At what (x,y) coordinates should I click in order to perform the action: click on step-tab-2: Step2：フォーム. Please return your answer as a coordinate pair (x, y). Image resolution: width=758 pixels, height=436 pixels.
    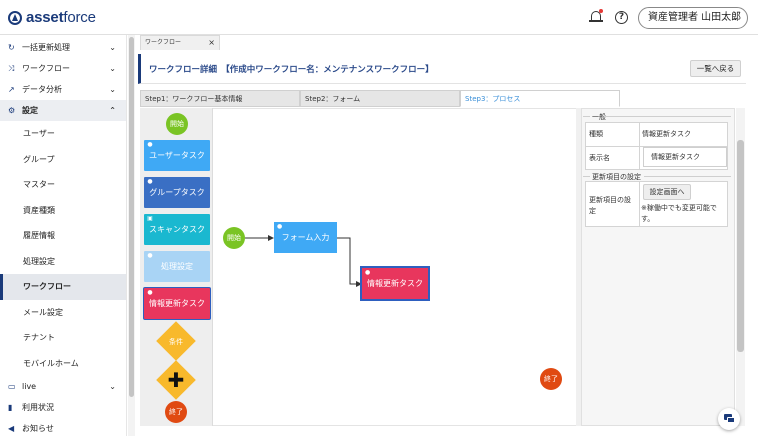
    Looking at the image, I should click on (380, 98).